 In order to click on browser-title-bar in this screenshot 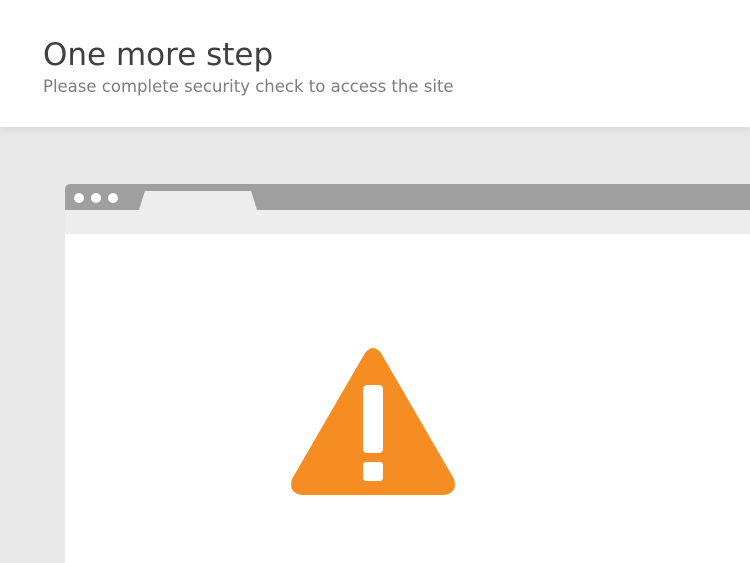, I will do `click(407, 197)`.